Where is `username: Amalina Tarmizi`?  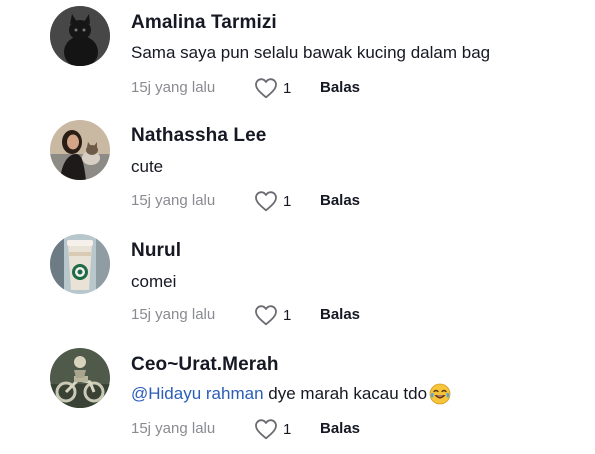 username: Amalina Tarmizi is located at coordinates (204, 23).